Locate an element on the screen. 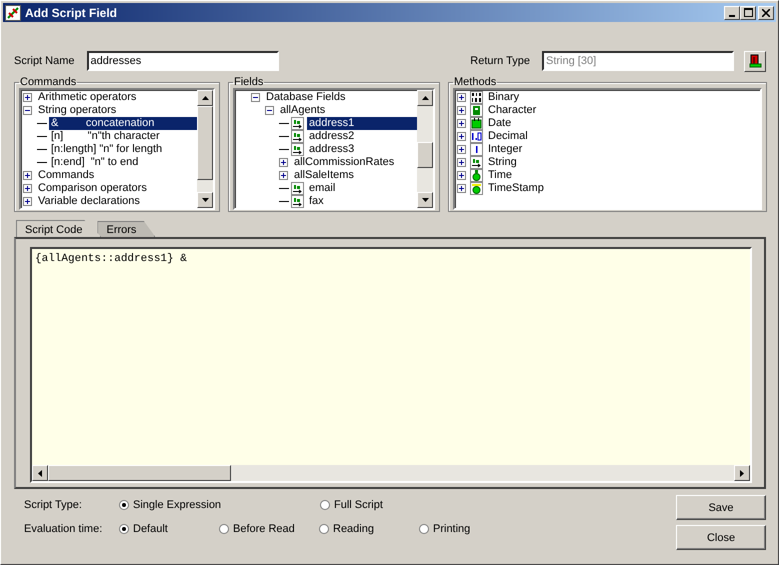  calendar-icon is located at coordinates (476, 123).